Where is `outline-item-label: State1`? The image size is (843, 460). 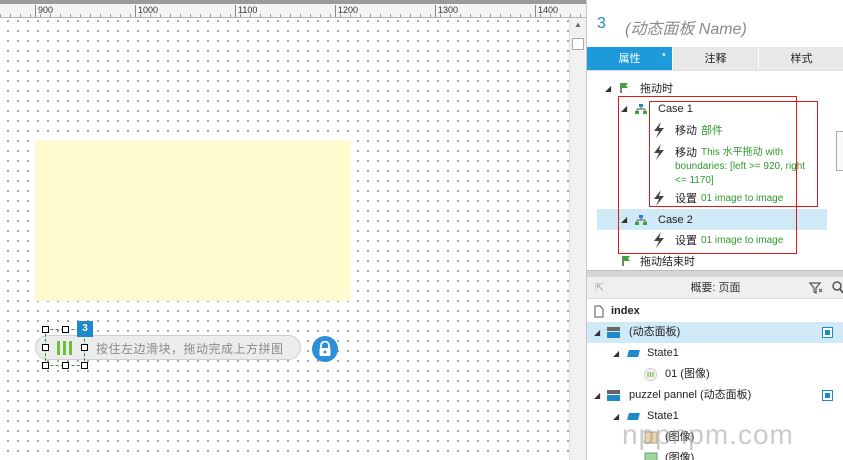
outline-item-label: State1 is located at coordinates (663, 353).